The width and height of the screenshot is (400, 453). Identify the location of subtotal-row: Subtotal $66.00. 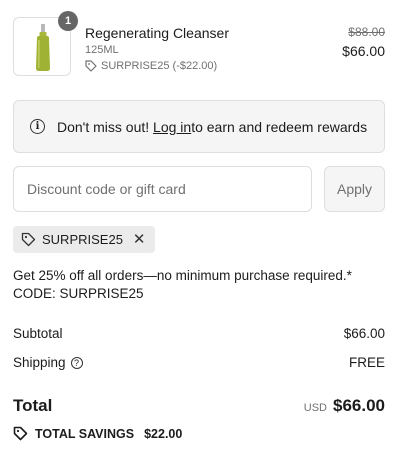
(199, 333).